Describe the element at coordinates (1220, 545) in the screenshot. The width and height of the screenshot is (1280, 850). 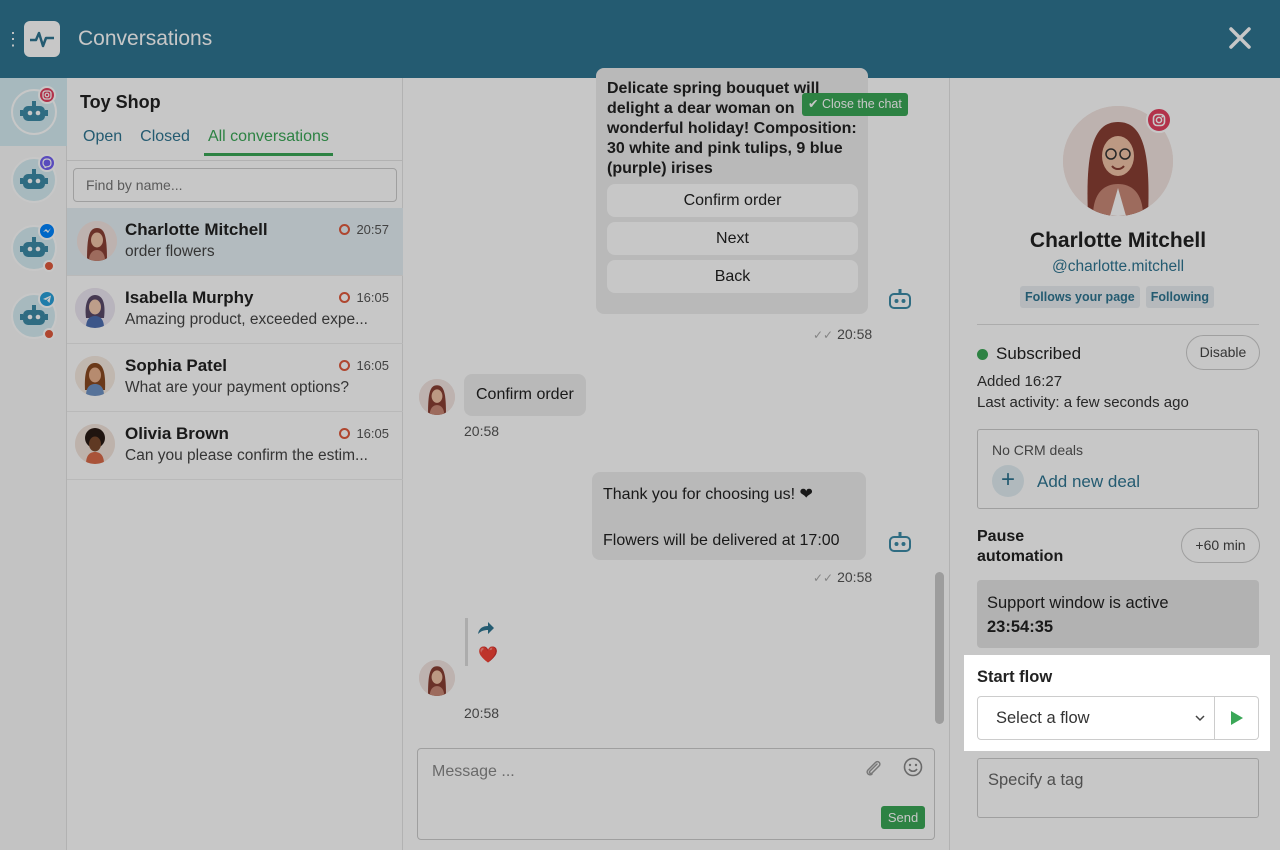
I see `pause-60-min-button: +60 min` at that location.